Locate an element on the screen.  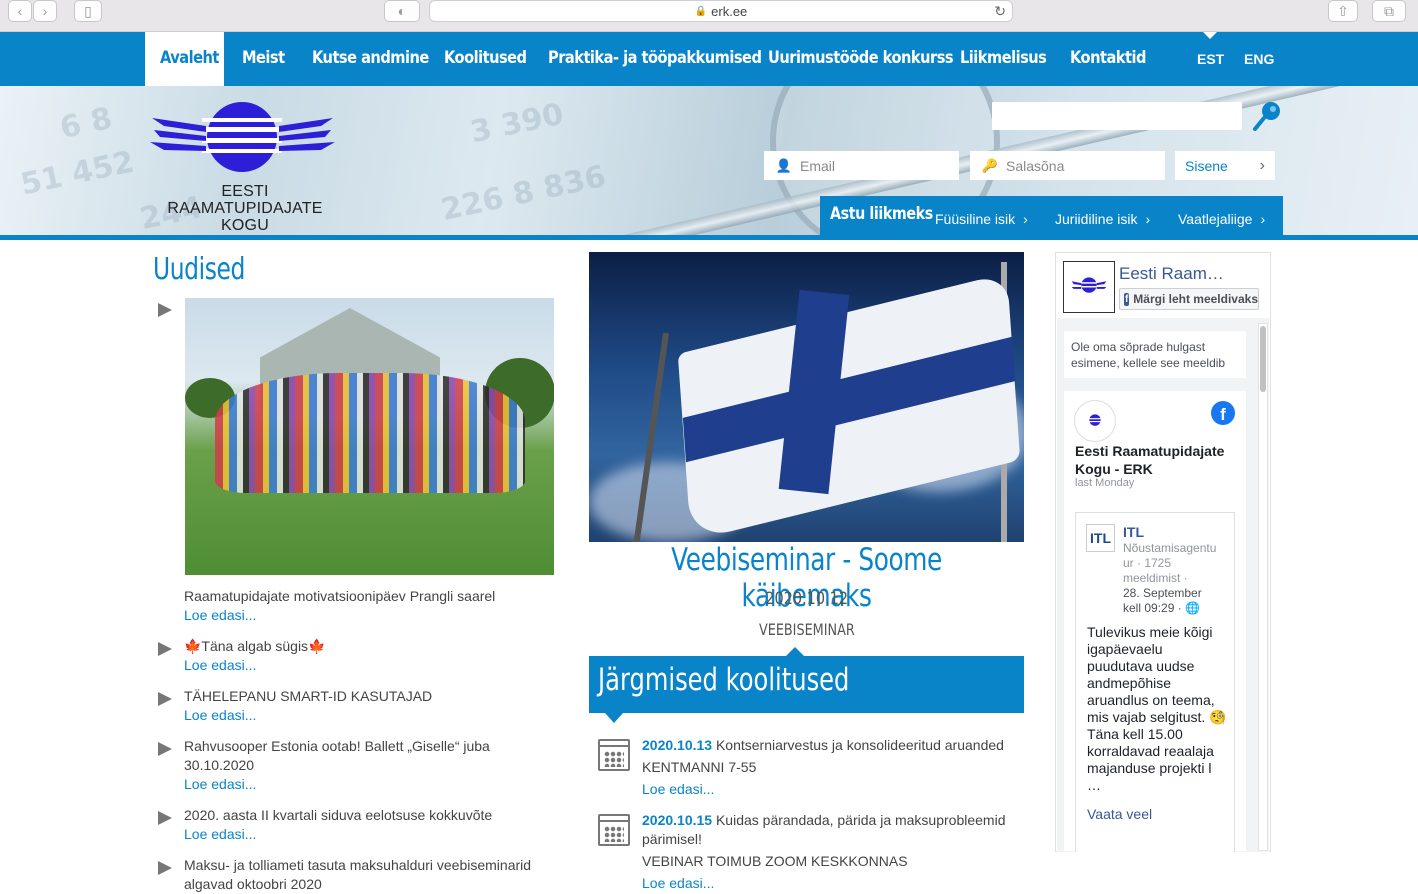
nav-item-praktika: Praktika- ja tööpakkumised is located at coordinates (655, 59).